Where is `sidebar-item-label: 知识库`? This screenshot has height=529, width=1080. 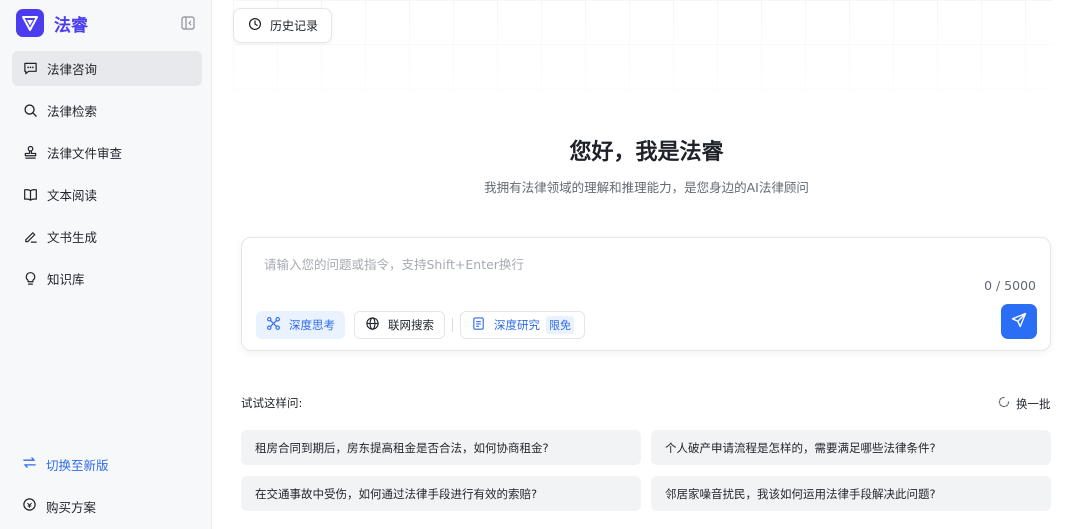 sidebar-item-label: 知识库 is located at coordinates (66, 279).